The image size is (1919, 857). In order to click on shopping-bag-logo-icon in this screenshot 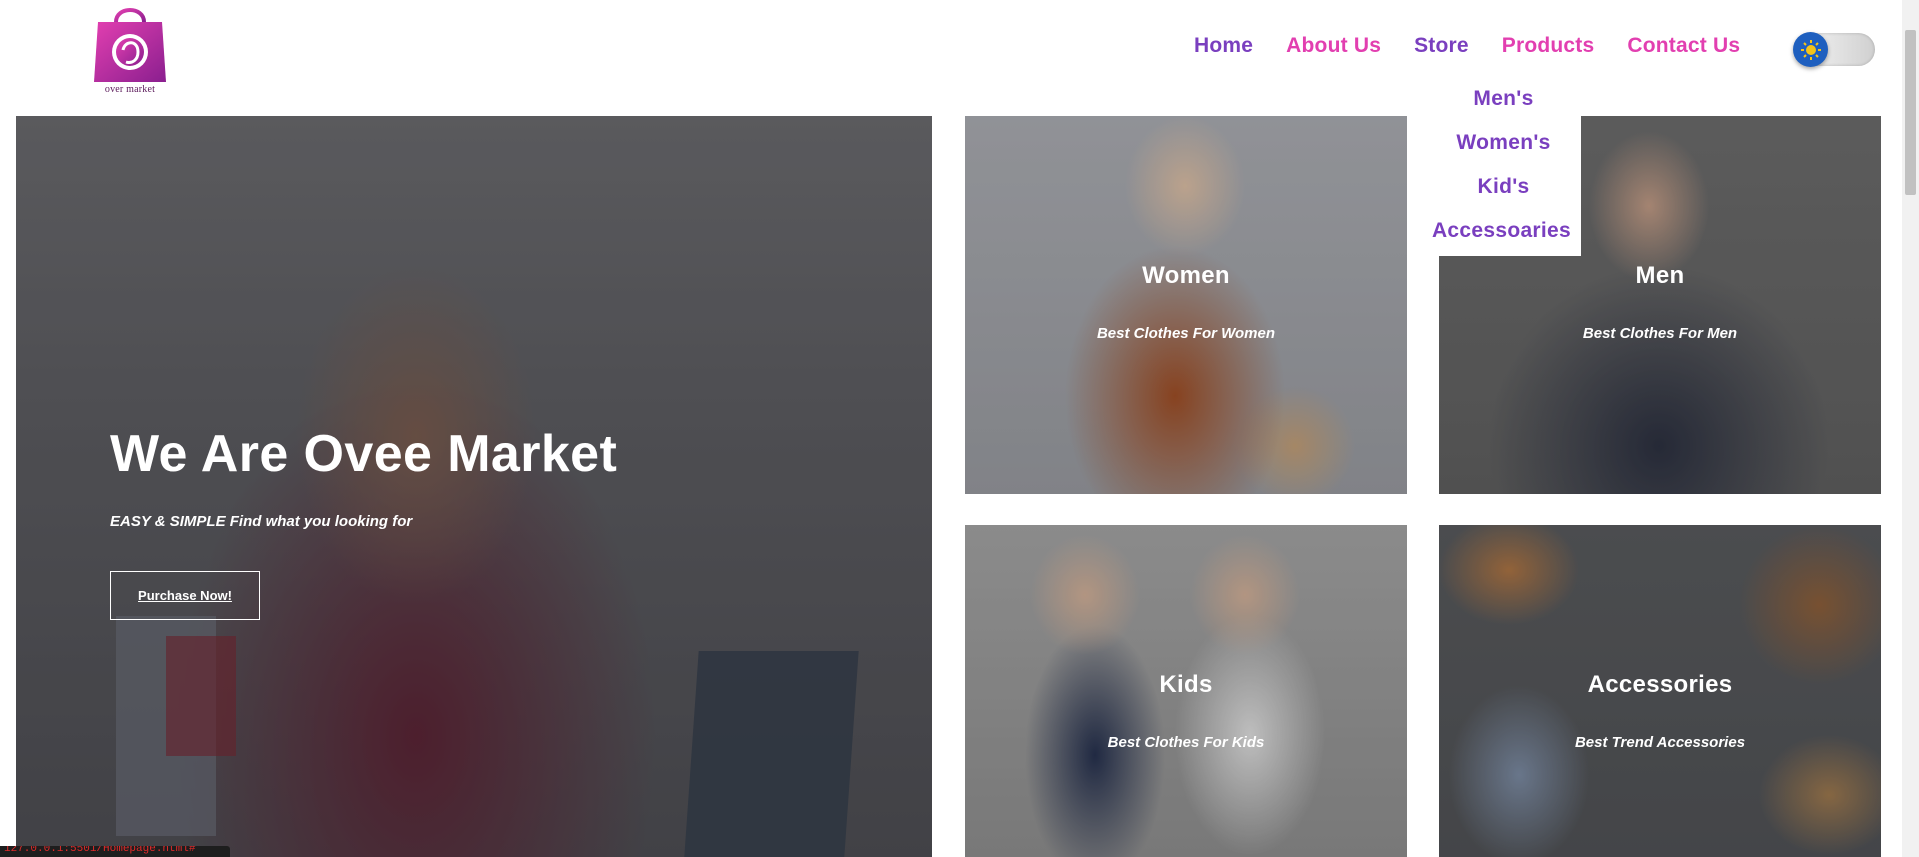, I will do `click(130, 45)`.